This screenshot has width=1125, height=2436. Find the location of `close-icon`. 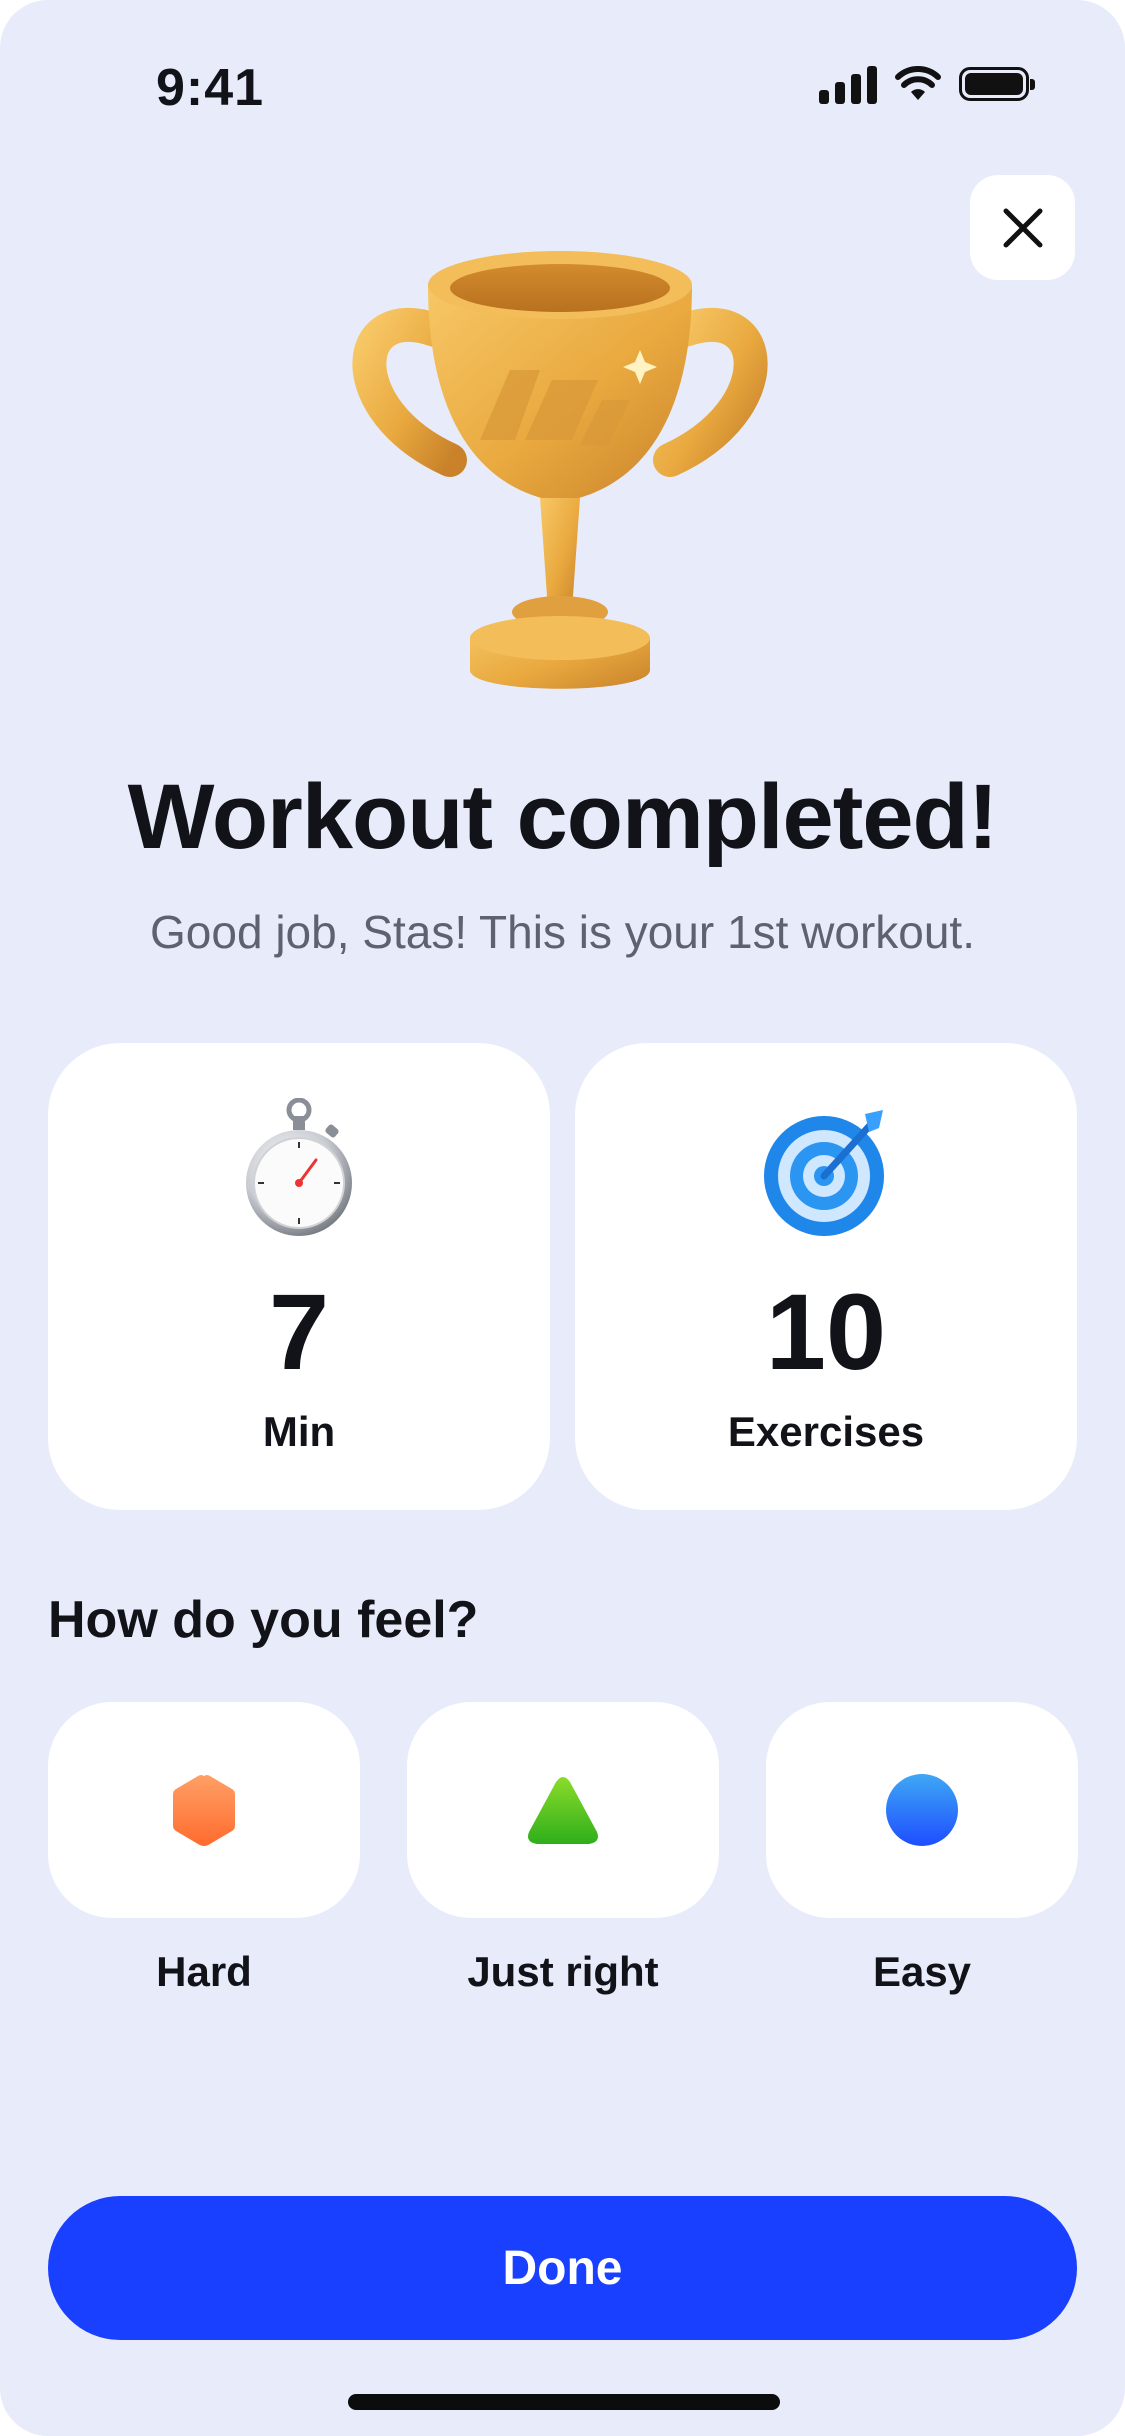

close-icon is located at coordinates (1022, 227).